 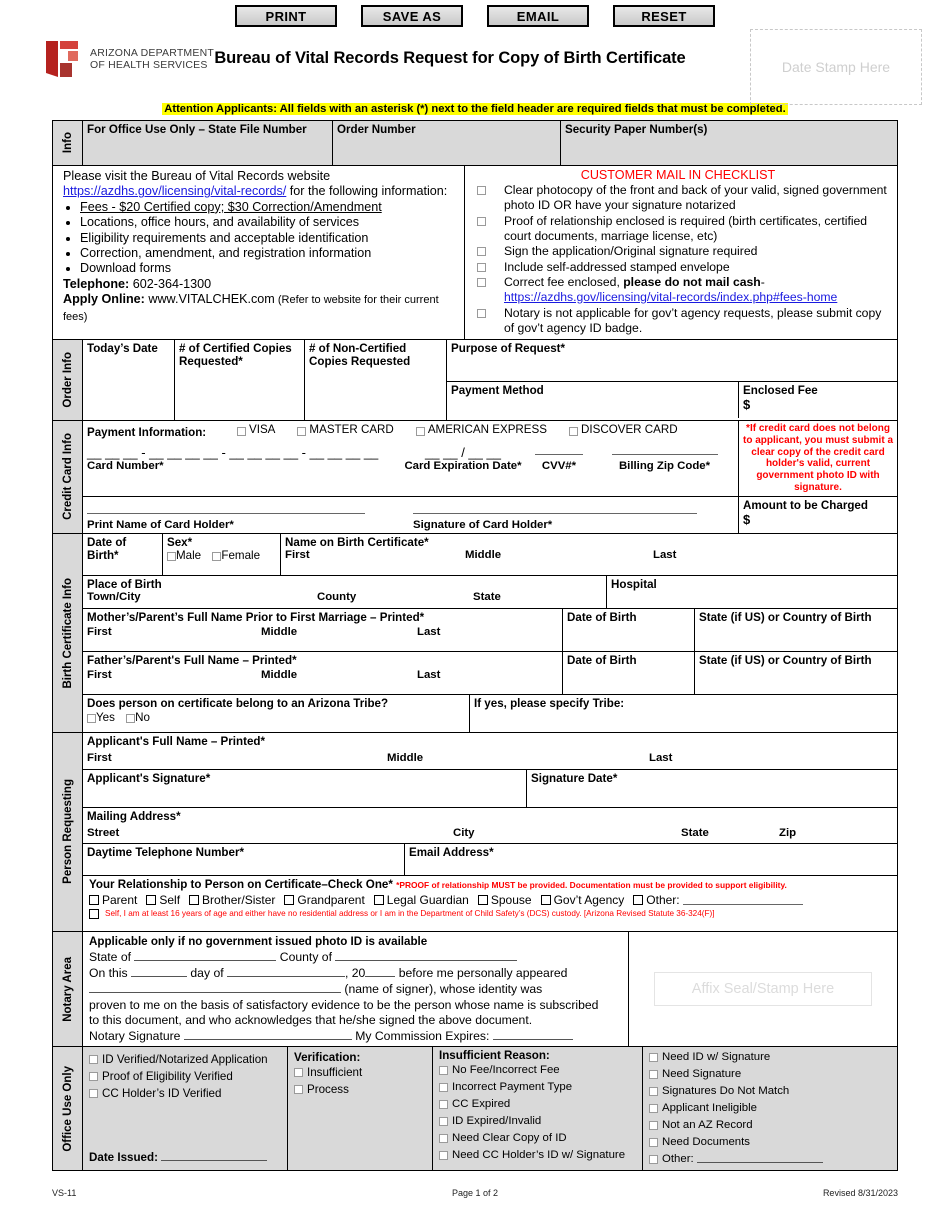 What do you see at coordinates (560, 516) in the screenshot?
I see `signature-cardholder-field: Signature of Card Holder*` at bounding box center [560, 516].